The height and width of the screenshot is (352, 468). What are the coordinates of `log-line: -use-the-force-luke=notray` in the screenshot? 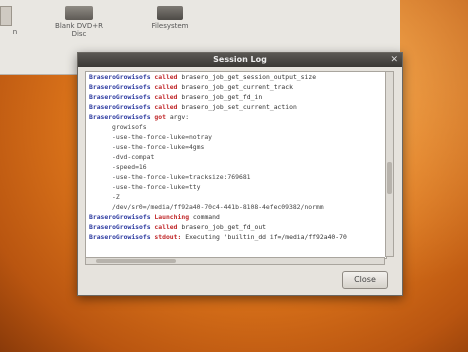 It's located at (236, 137).